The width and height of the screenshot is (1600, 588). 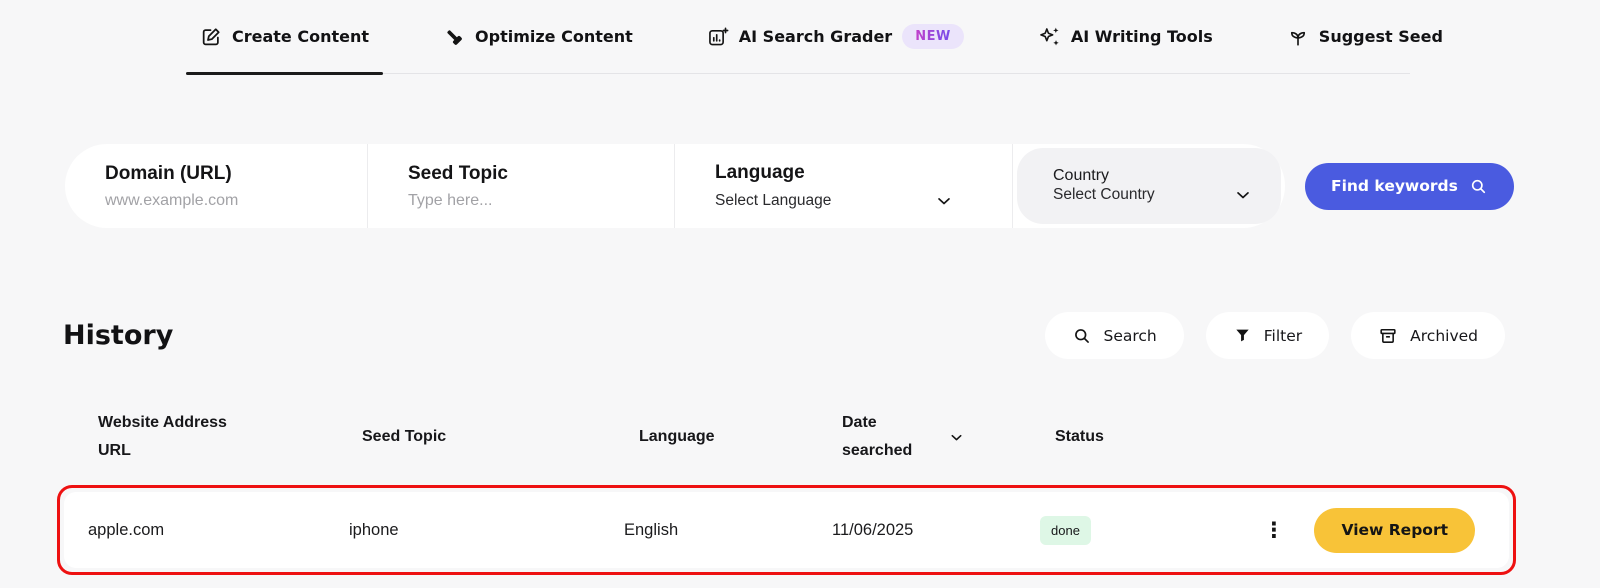 What do you see at coordinates (1079, 436) in the screenshot?
I see `column-header-status: Status` at bounding box center [1079, 436].